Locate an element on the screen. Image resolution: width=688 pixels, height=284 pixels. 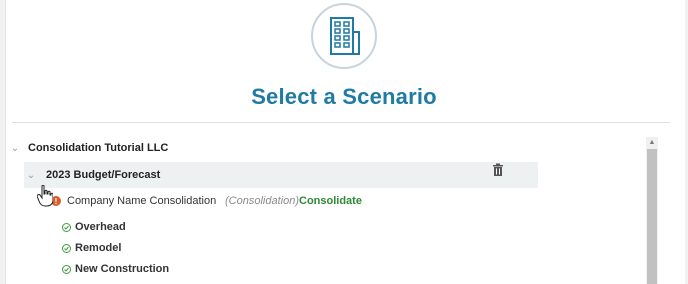
child-row-overhead: Overhead is located at coordinates (94, 227).